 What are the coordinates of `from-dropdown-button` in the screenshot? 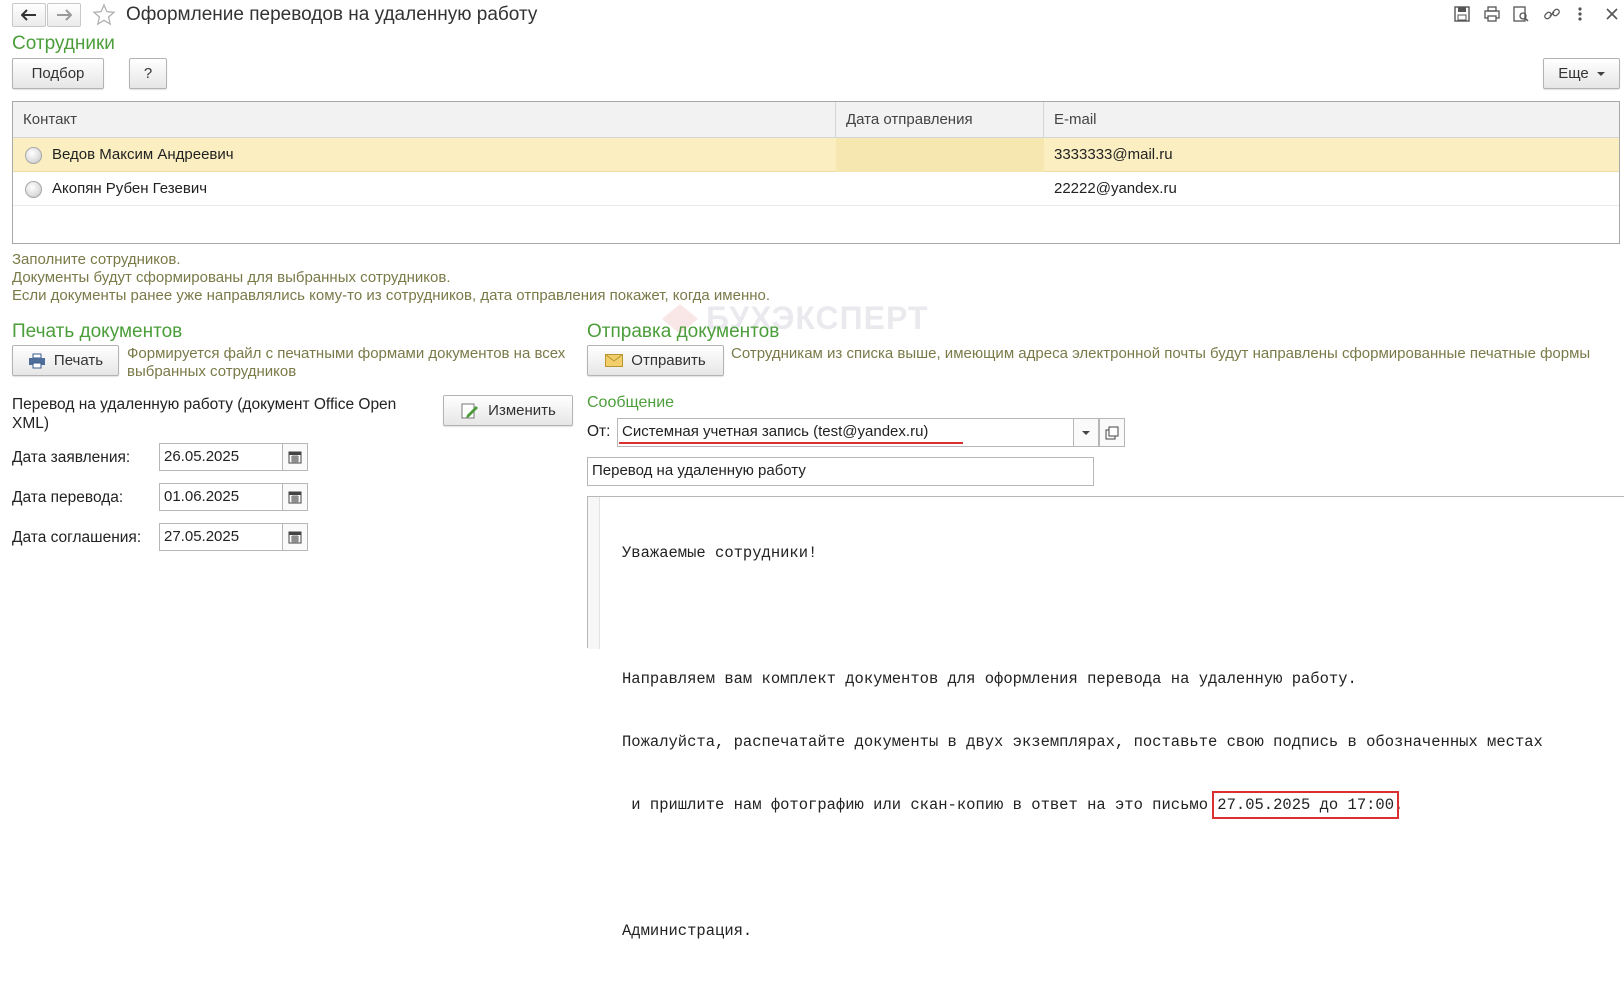 It's located at (1086, 432).